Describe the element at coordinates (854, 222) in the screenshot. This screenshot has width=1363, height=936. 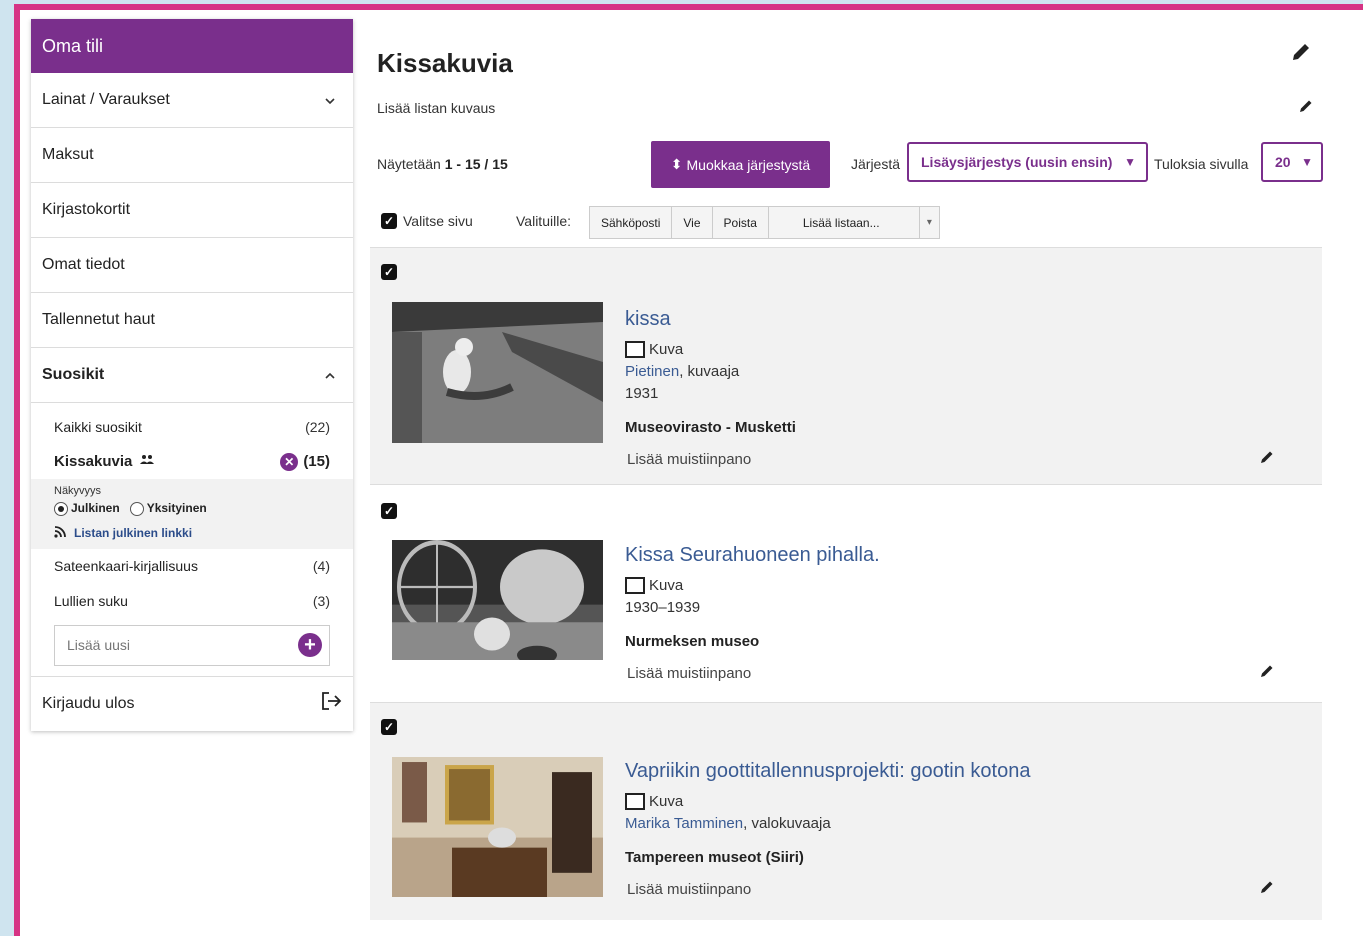
I see `add-to-list-select: Lisää listaan... ▾` at that location.